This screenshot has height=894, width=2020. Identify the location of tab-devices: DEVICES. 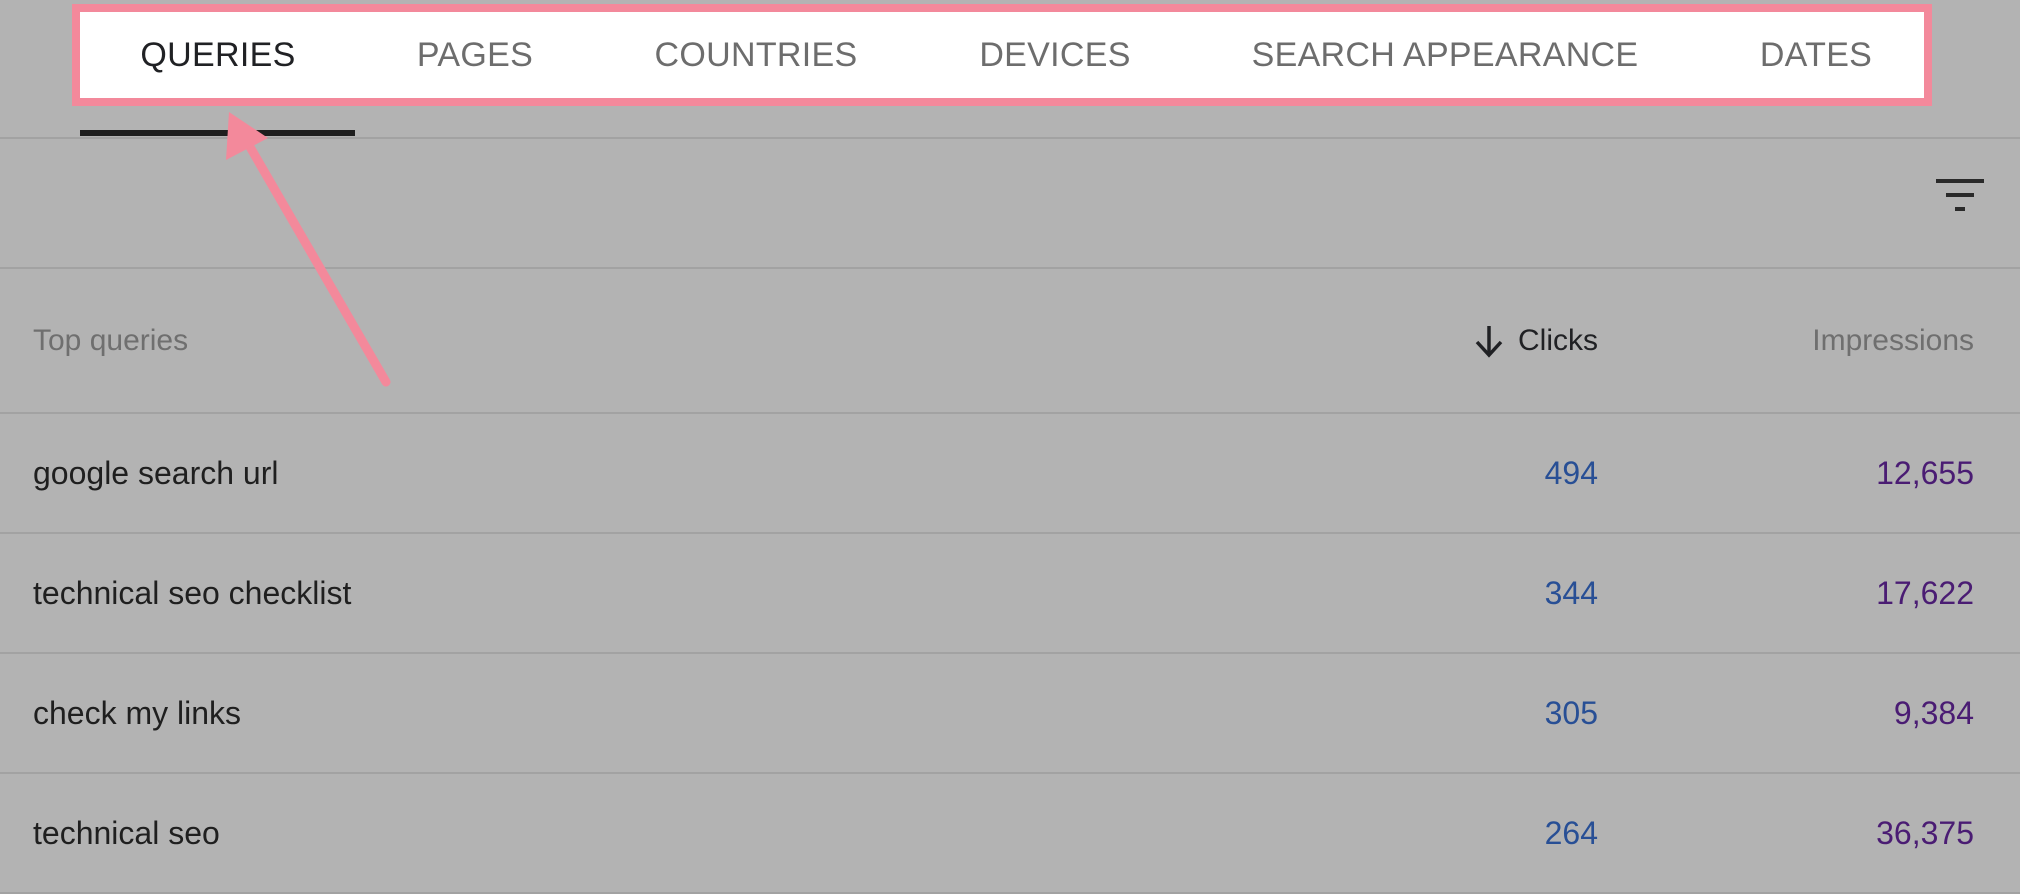
(1054, 55).